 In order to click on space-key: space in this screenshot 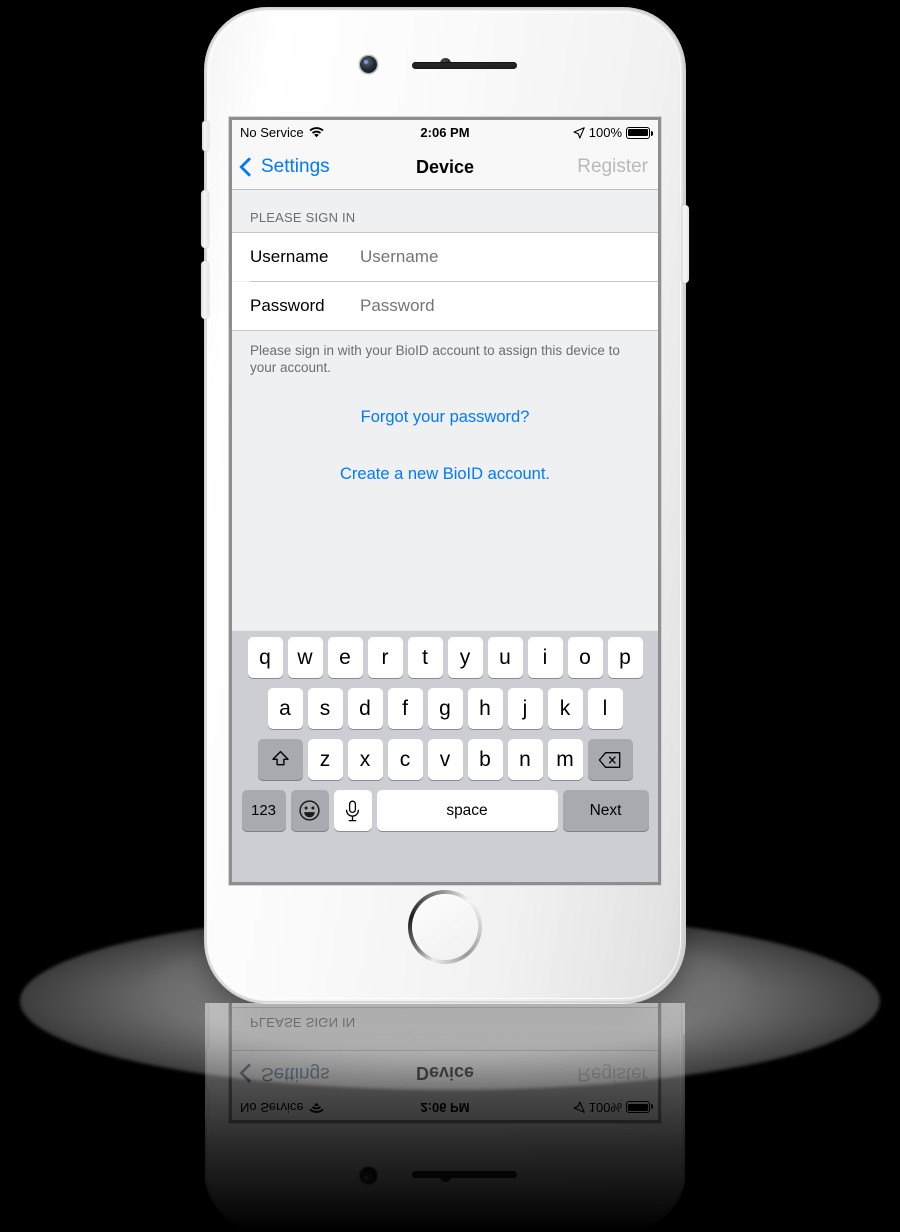, I will do `click(467, 810)`.